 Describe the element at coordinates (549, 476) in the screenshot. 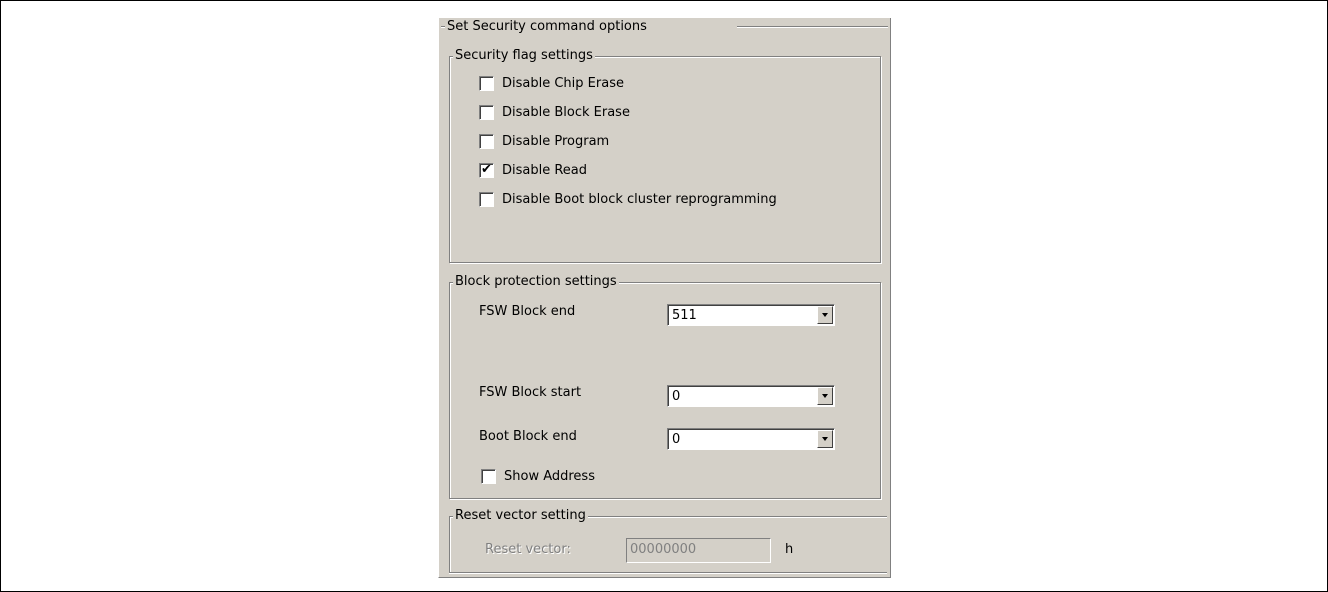

I see `checkbox-label: Show Address` at that location.